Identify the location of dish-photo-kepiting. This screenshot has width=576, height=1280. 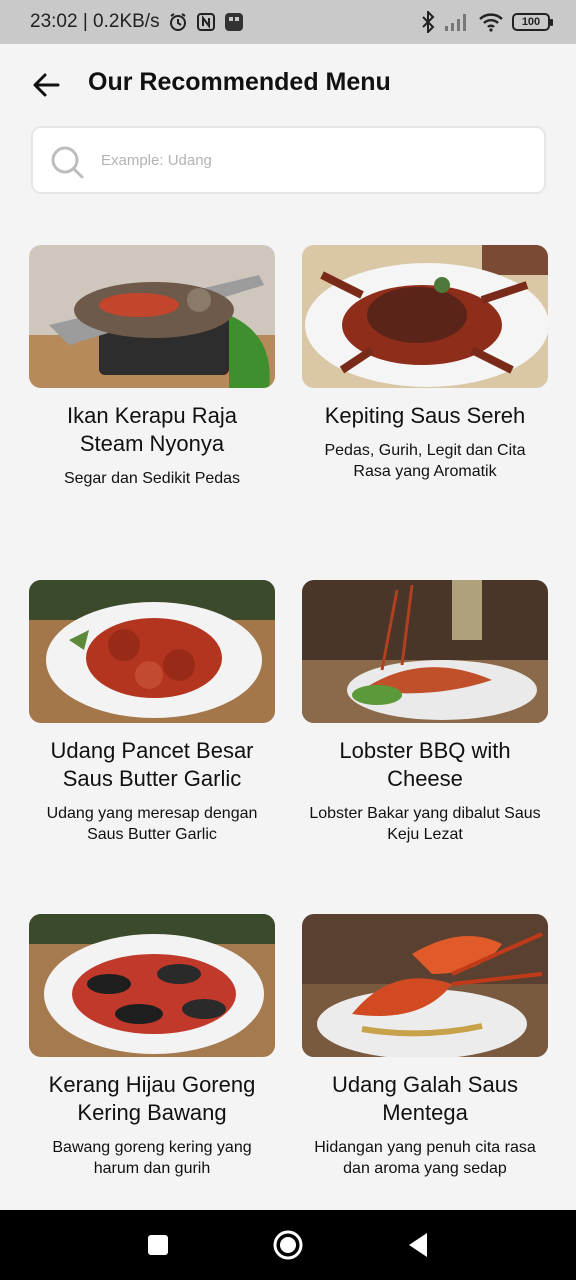
(425, 316).